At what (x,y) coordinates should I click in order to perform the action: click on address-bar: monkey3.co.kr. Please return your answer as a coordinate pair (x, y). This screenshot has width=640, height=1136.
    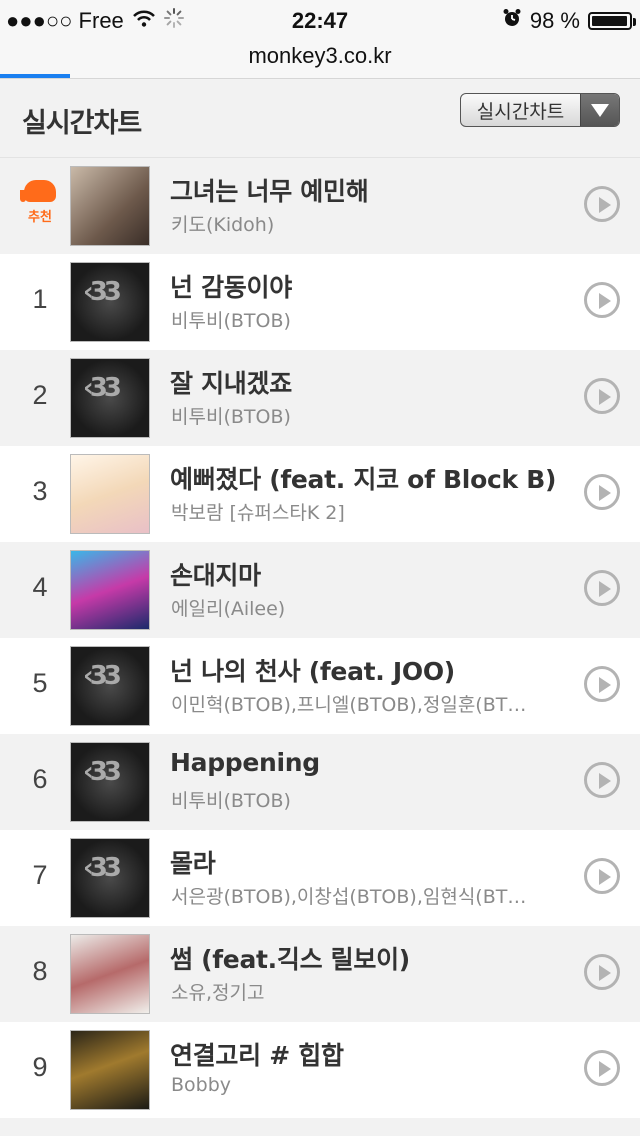
    Looking at the image, I should click on (320, 59).